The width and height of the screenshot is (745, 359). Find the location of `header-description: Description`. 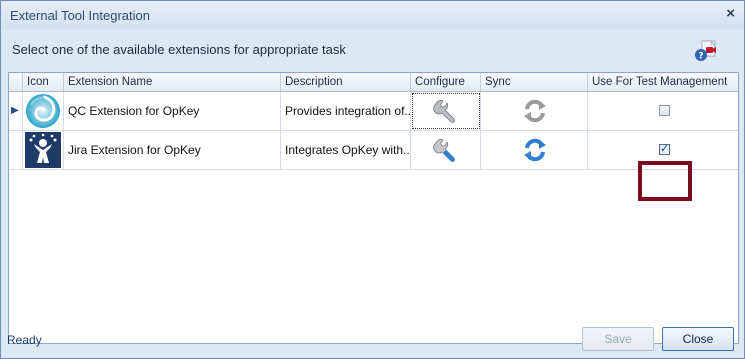

header-description: Description is located at coordinates (346, 82).